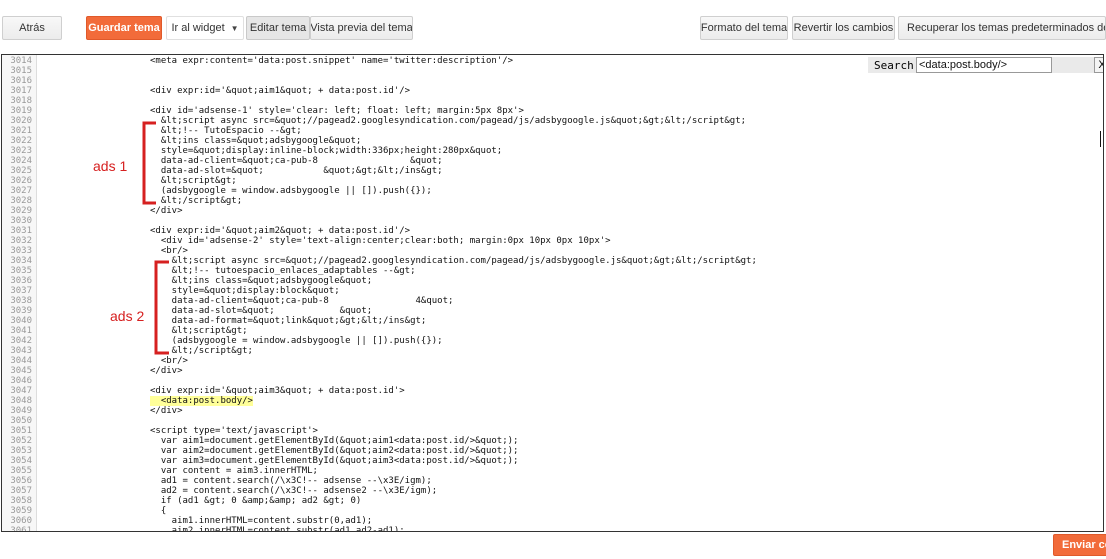 This screenshot has width=1106, height=559. What do you see at coordinates (1098, 65) in the screenshot?
I see `close-search-button: X` at bounding box center [1098, 65].